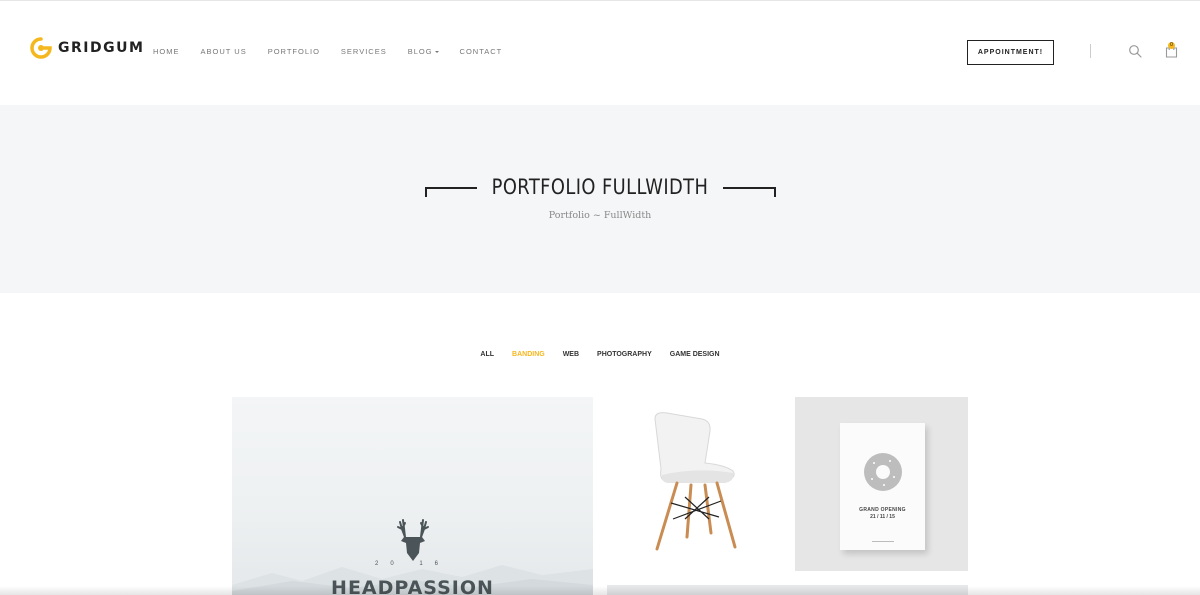 This screenshot has width=1200, height=595. I want to click on nav-label: SERVICES, so click(363, 51).